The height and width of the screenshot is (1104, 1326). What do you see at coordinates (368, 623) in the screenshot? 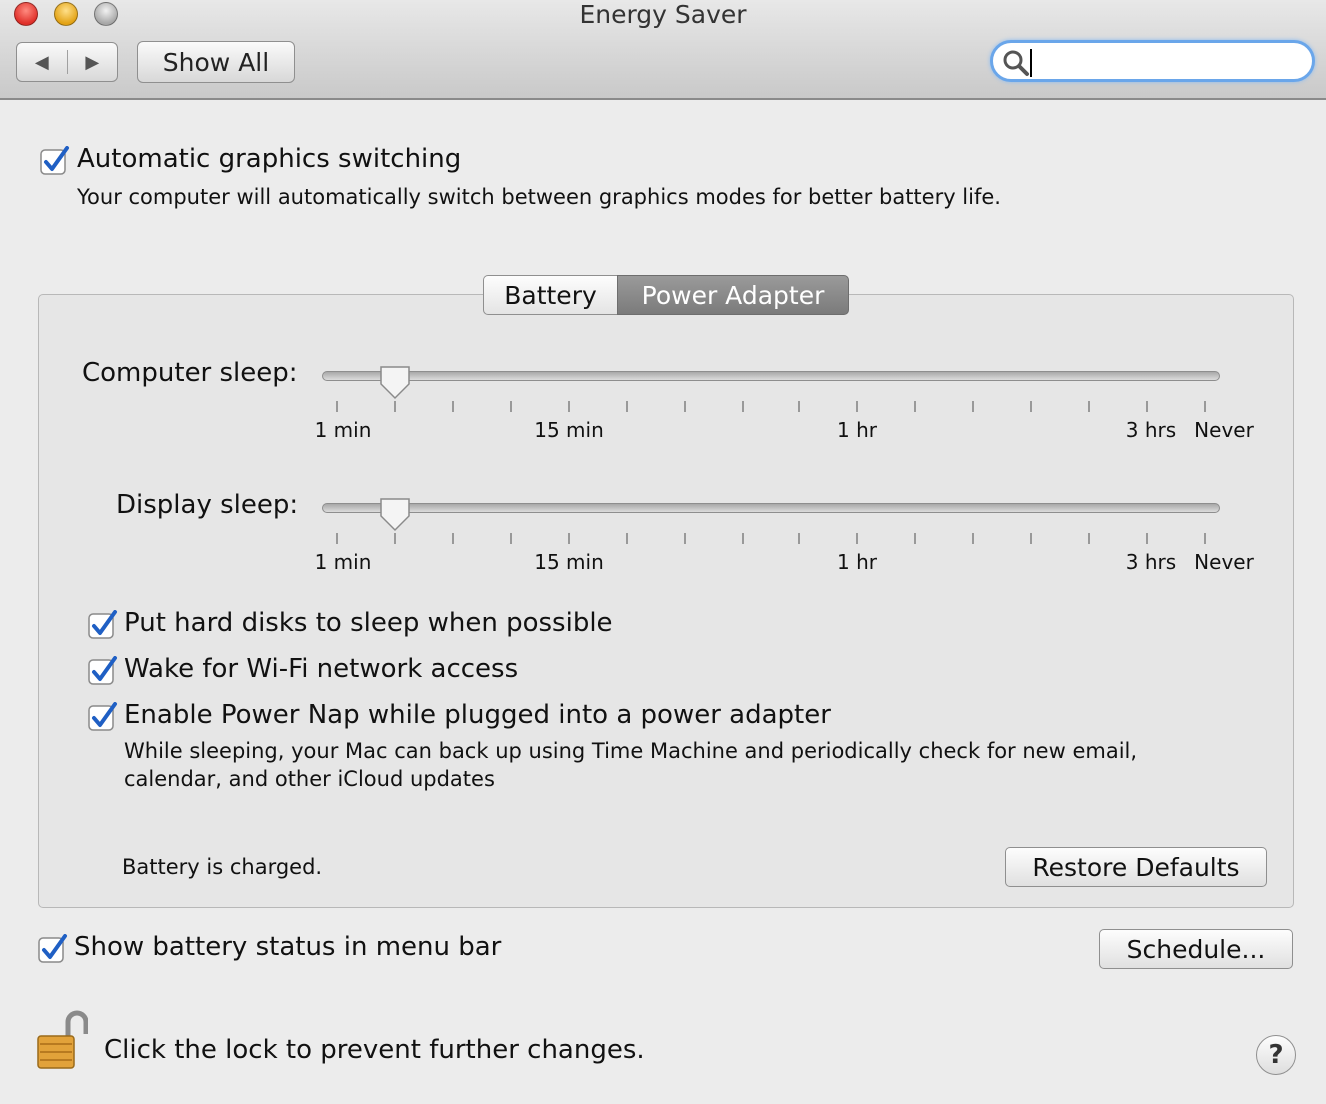
I see `hard-disk-sleep-label: Put hard disks to sleep when possible` at bounding box center [368, 623].